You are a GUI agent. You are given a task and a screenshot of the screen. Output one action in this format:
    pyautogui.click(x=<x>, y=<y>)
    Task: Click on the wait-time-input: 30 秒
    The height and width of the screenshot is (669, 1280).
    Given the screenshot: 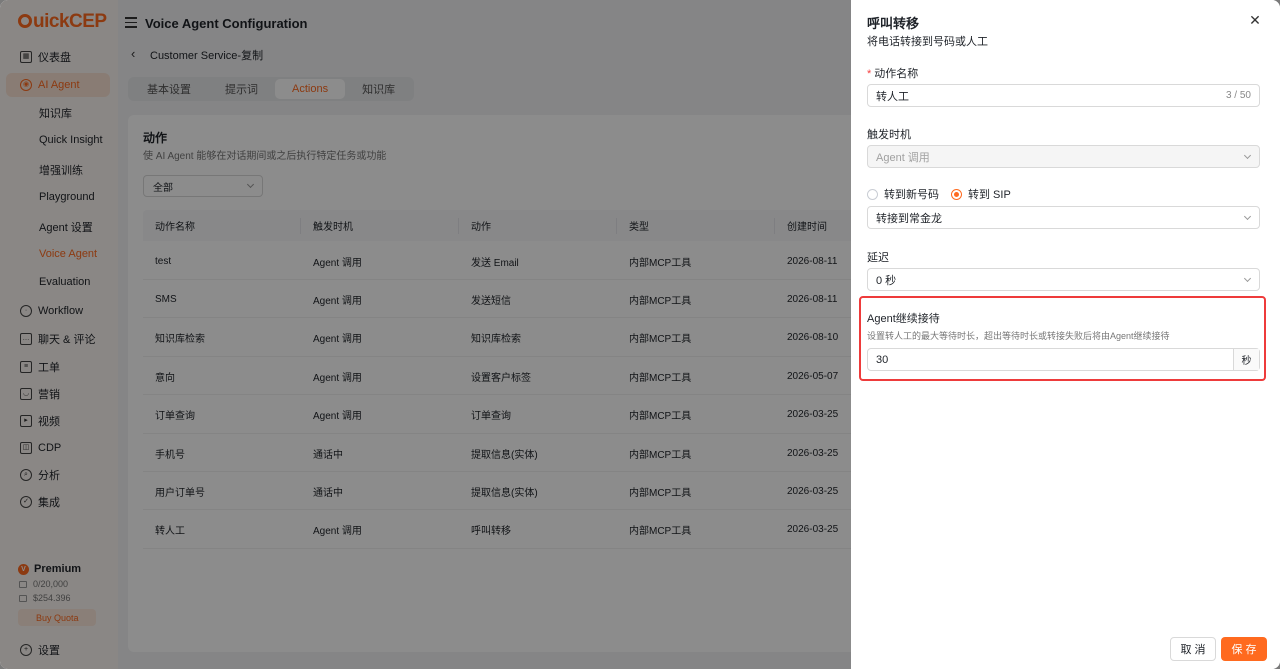 What is the action you would take?
    pyautogui.click(x=1063, y=359)
    